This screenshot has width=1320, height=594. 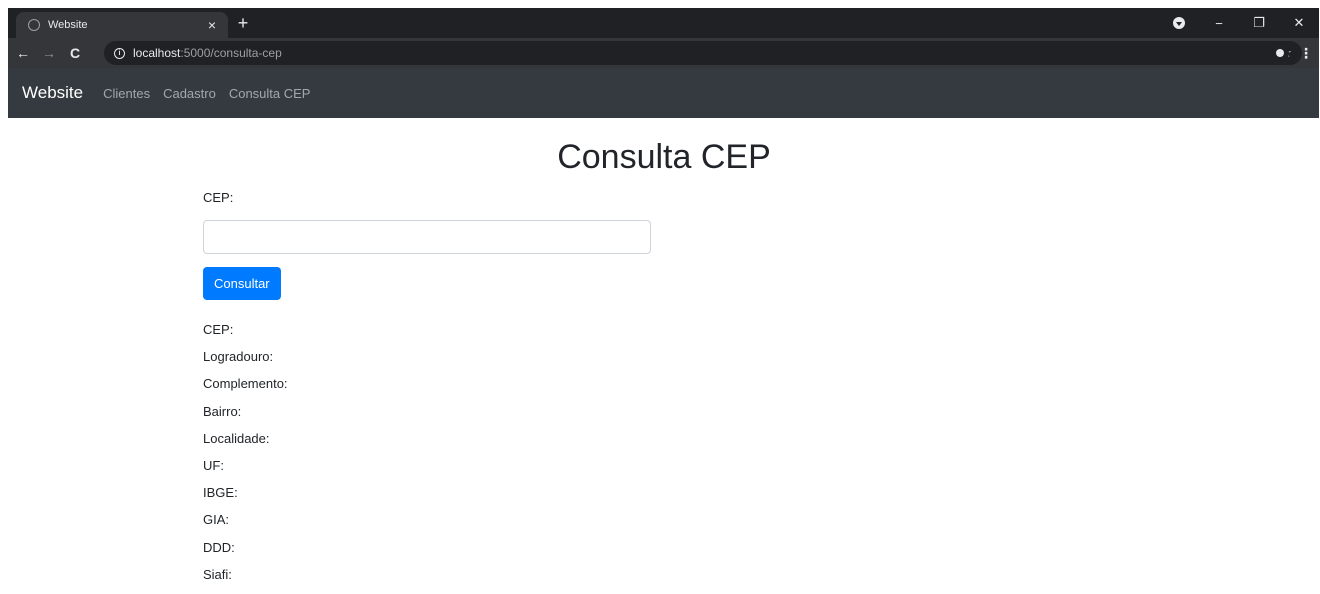 What do you see at coordinates (126, 93) in the screenshot?
I see `nav-link-clientes: Clientes` at bounding box center [126, 93].